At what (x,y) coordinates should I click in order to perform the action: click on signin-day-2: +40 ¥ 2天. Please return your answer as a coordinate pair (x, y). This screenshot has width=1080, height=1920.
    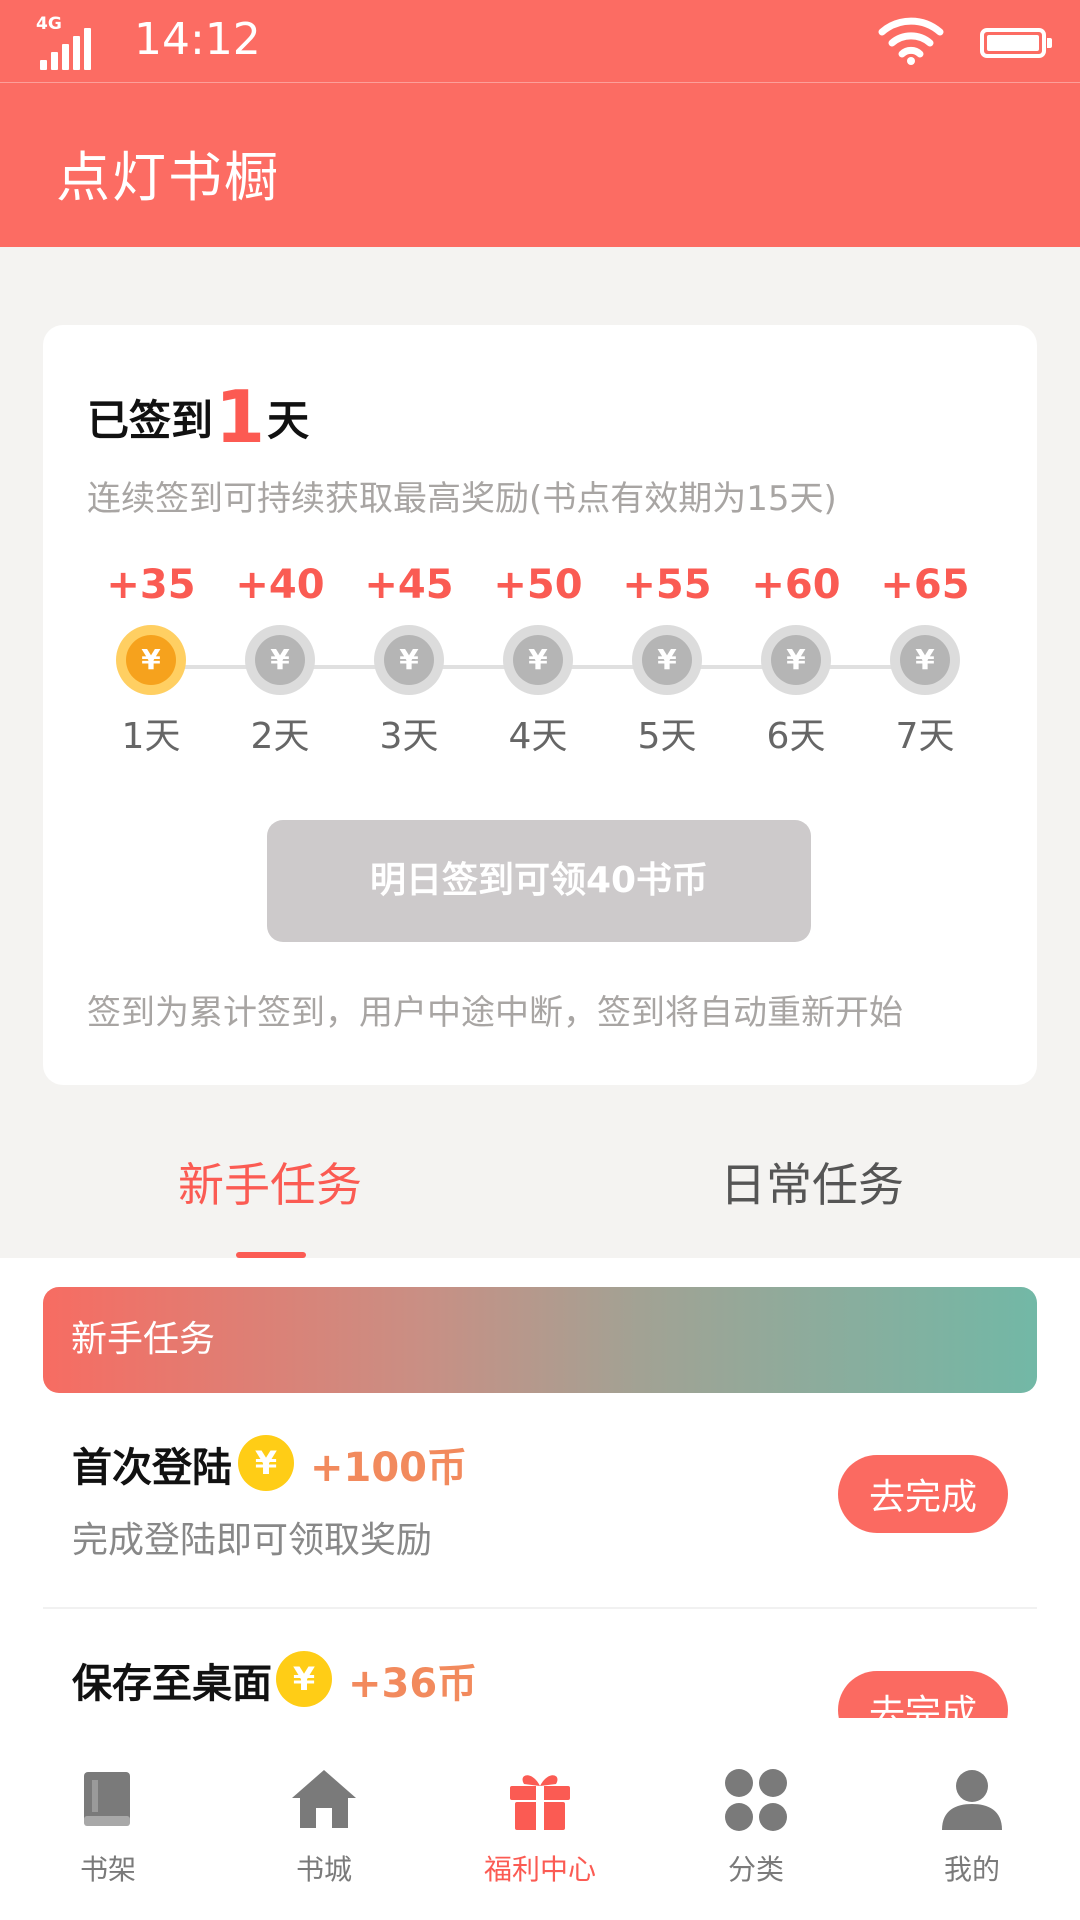
    Looking at the image, I should click on (280, 659).